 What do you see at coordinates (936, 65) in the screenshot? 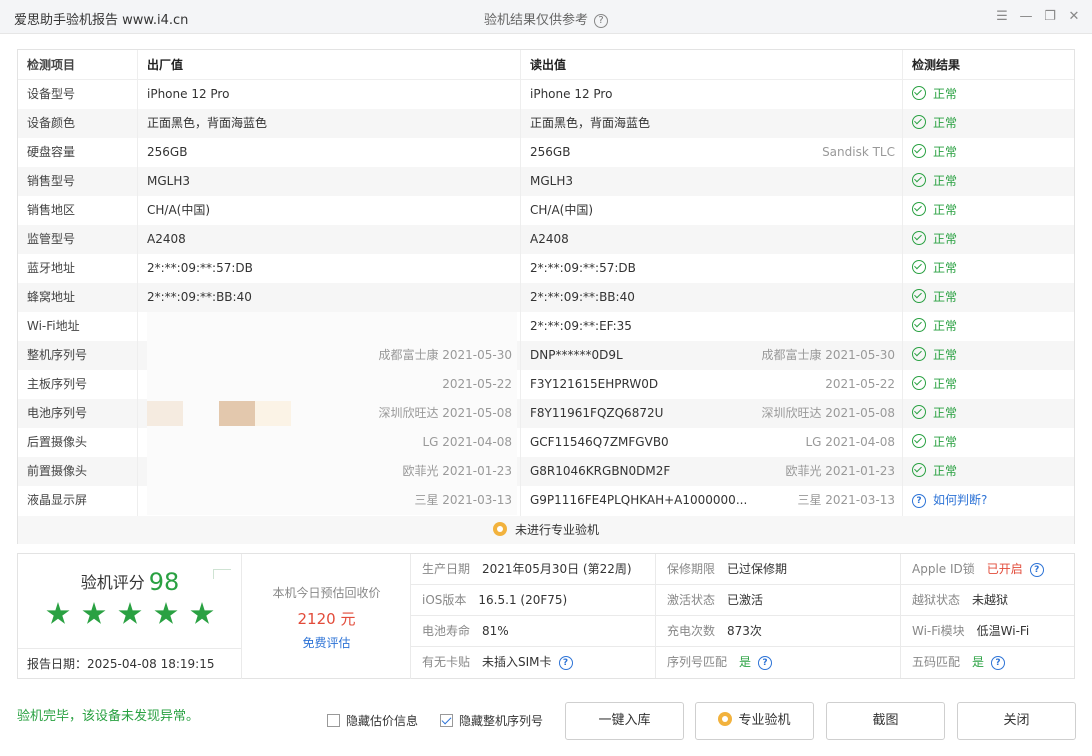
I see `header-result: 检测结果` at bounding box center [936, 65].